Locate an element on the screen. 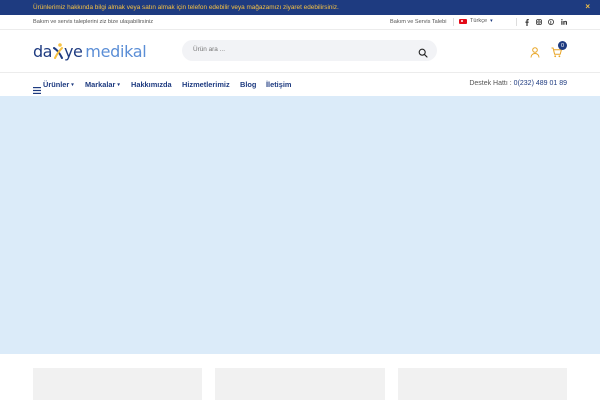 The width and height of the screenshot is (600, 400). linkedin-icon is located at coordinates (564, 22).